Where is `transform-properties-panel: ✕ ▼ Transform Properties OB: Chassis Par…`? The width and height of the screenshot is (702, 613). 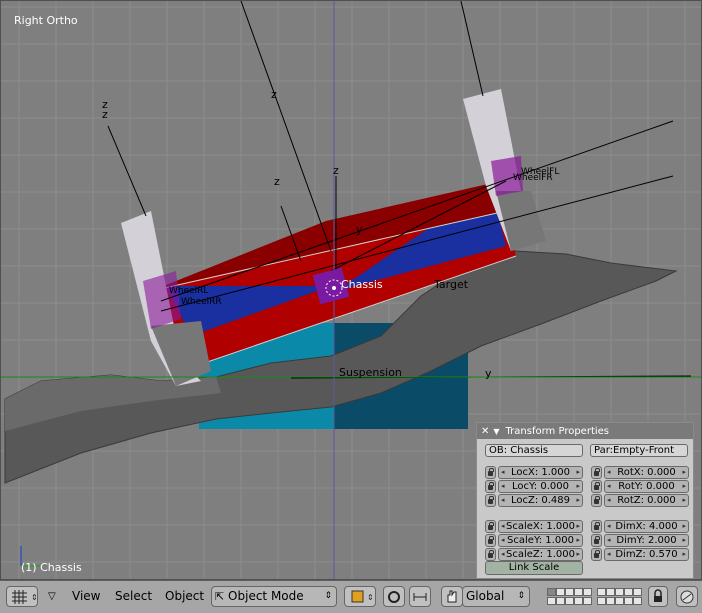
transform-properties-panel: ✕ ▼ Transform Properties OB: Chassis Par… is located at coordinates (585, 500).